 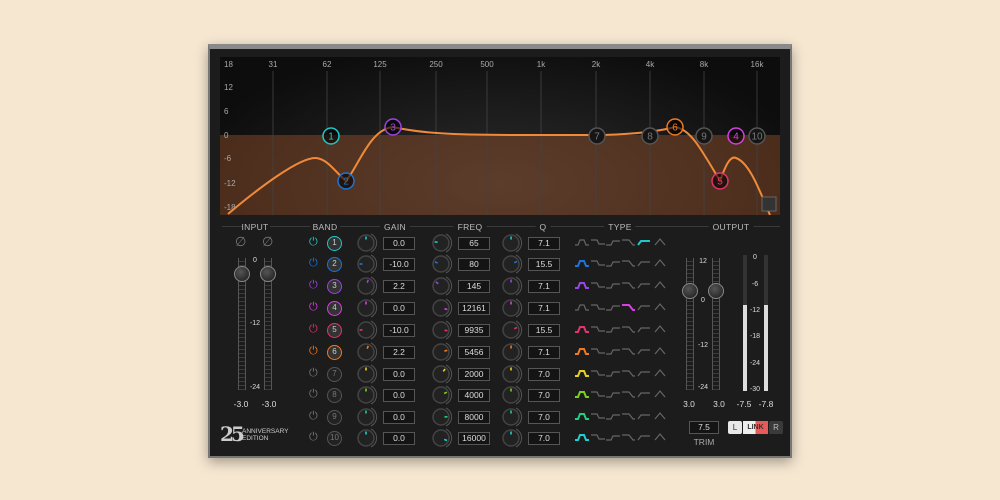 What do you see at coordinates (735, 427) in the screenshot?
I see `left-channel-button: L` at bounding box center [735, 427].